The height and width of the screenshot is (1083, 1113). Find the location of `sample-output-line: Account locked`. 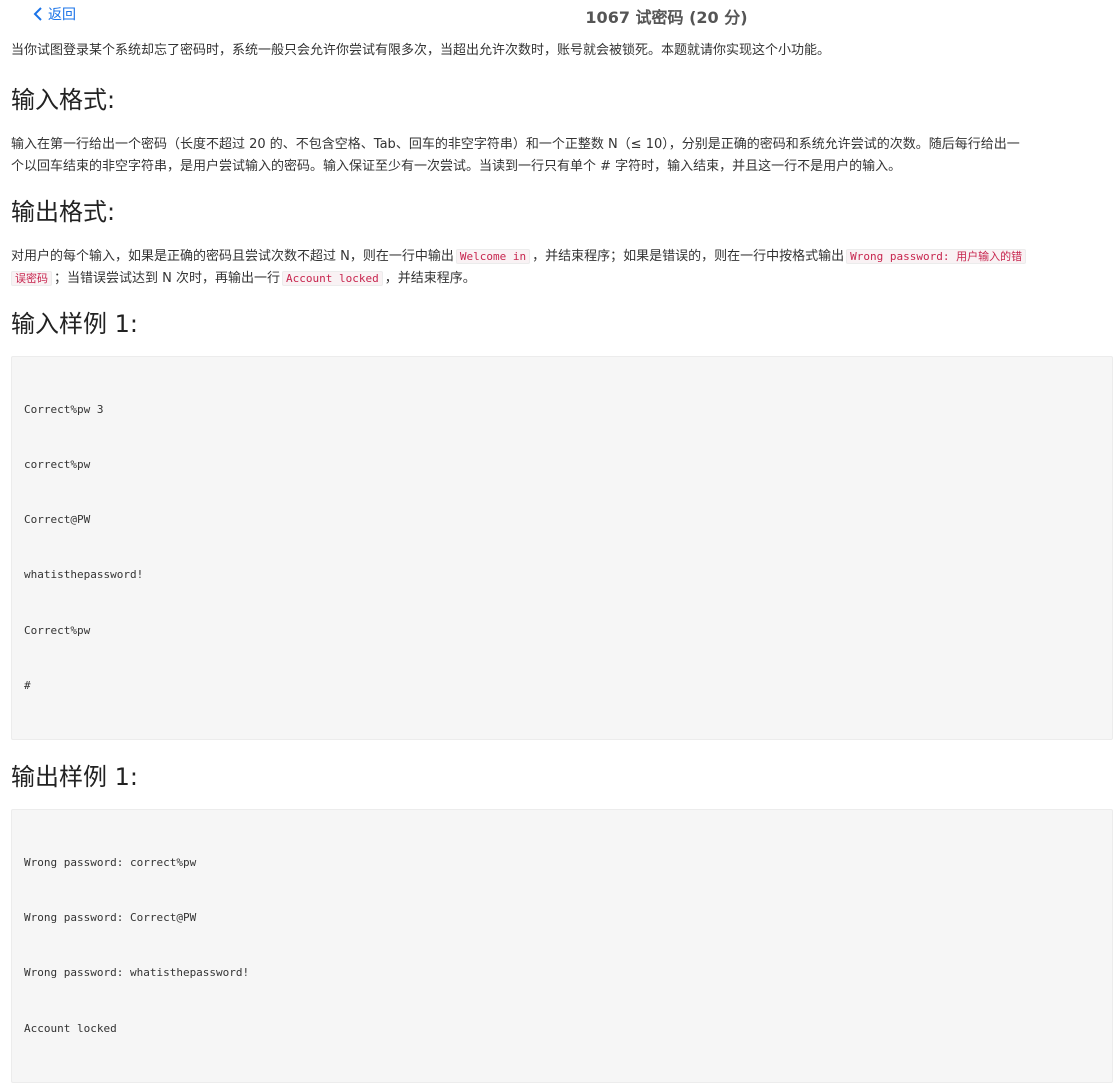

sample-output-line: Account locked is located at coordinates (70, 1028).